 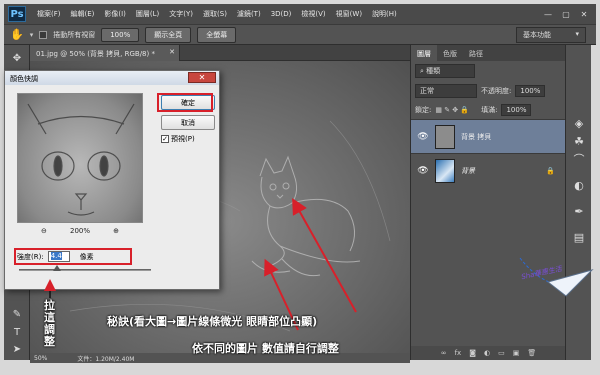 I want to click on arrow-to-eyes, so click(x=324, y=255).